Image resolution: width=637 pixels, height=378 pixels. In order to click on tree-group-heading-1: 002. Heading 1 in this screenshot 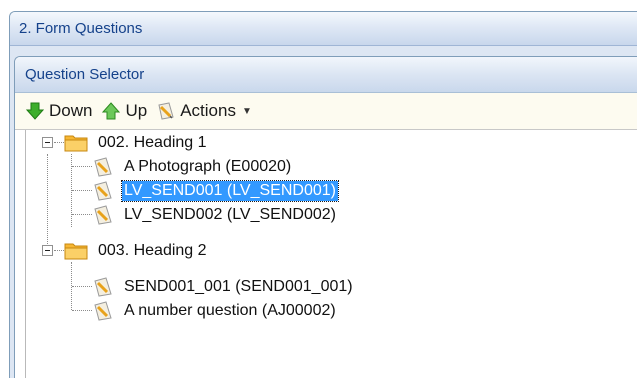, I will do `click(136, 143)`.